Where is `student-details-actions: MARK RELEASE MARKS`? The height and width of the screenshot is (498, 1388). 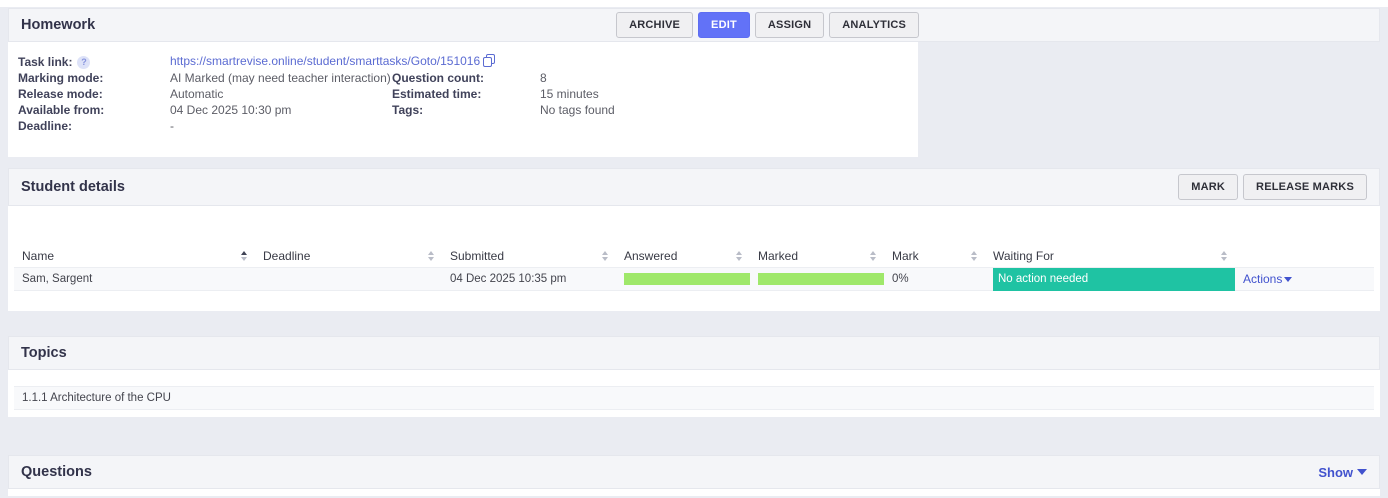 student-details-actions: MARK RELEASE MARKS is located at coordinates (1272, 187).